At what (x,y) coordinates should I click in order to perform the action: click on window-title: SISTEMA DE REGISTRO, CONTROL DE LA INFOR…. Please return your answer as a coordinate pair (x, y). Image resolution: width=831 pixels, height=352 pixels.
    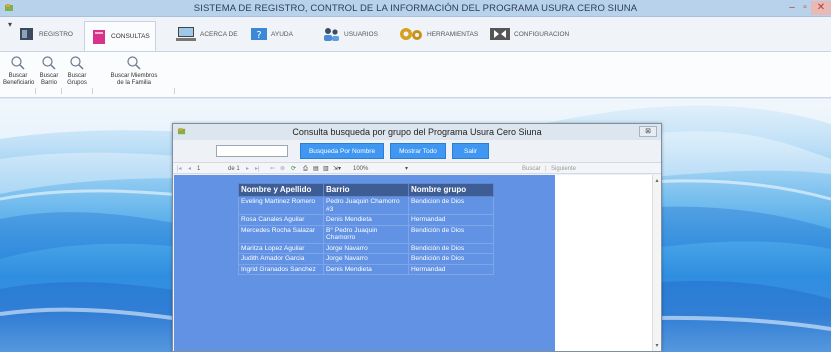
    Looking at the image, I should click on (415, 8).